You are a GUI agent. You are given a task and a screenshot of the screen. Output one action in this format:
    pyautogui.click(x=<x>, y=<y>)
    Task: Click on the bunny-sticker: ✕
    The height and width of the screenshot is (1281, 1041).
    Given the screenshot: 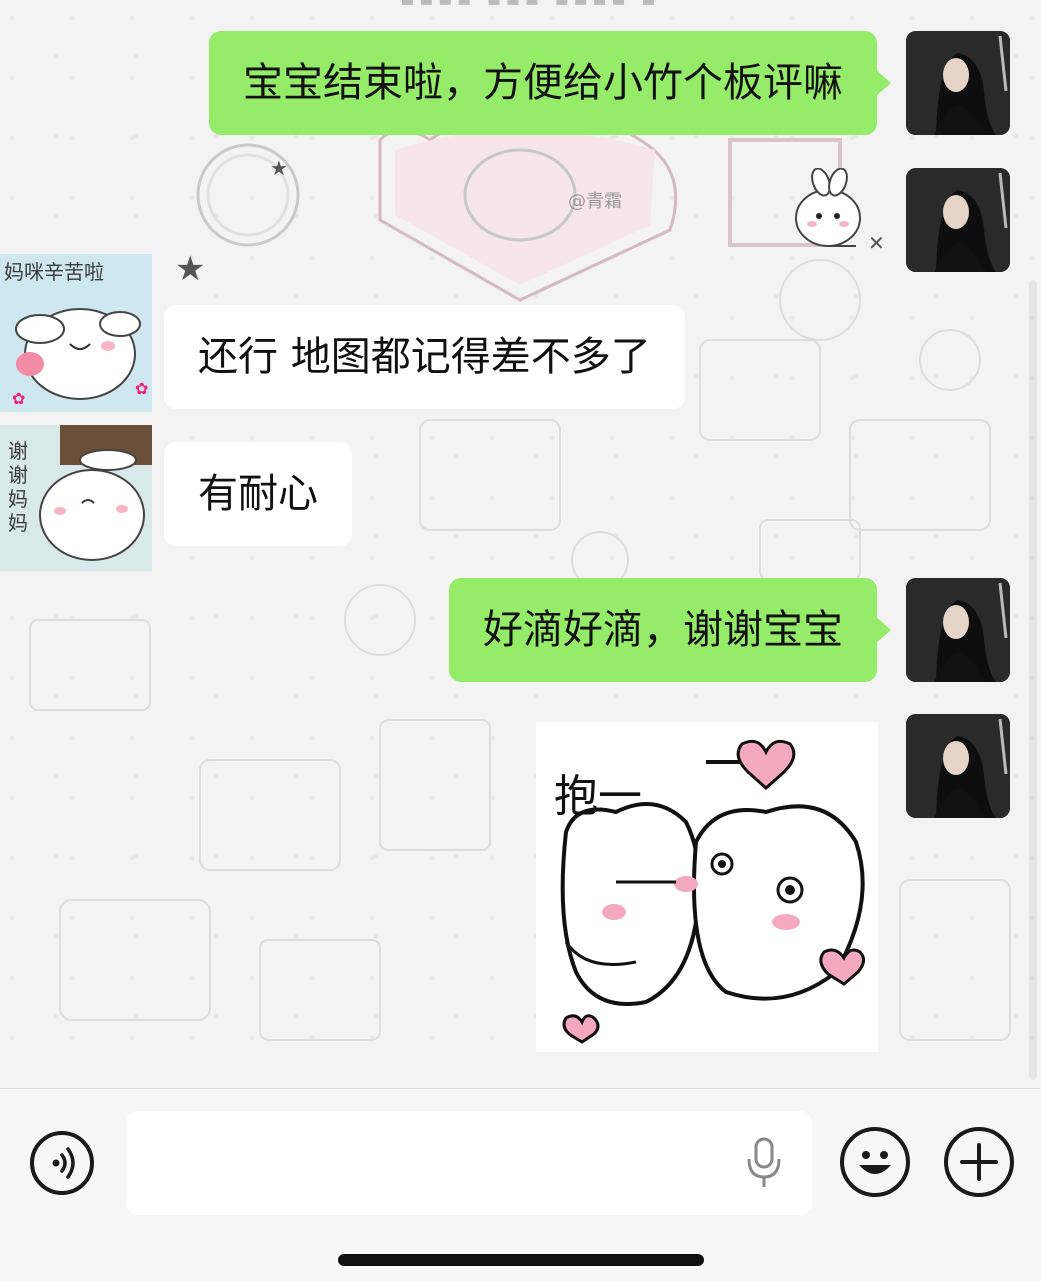 What is the action you would take?
    pyautogui.click(x=841, y=213)
    